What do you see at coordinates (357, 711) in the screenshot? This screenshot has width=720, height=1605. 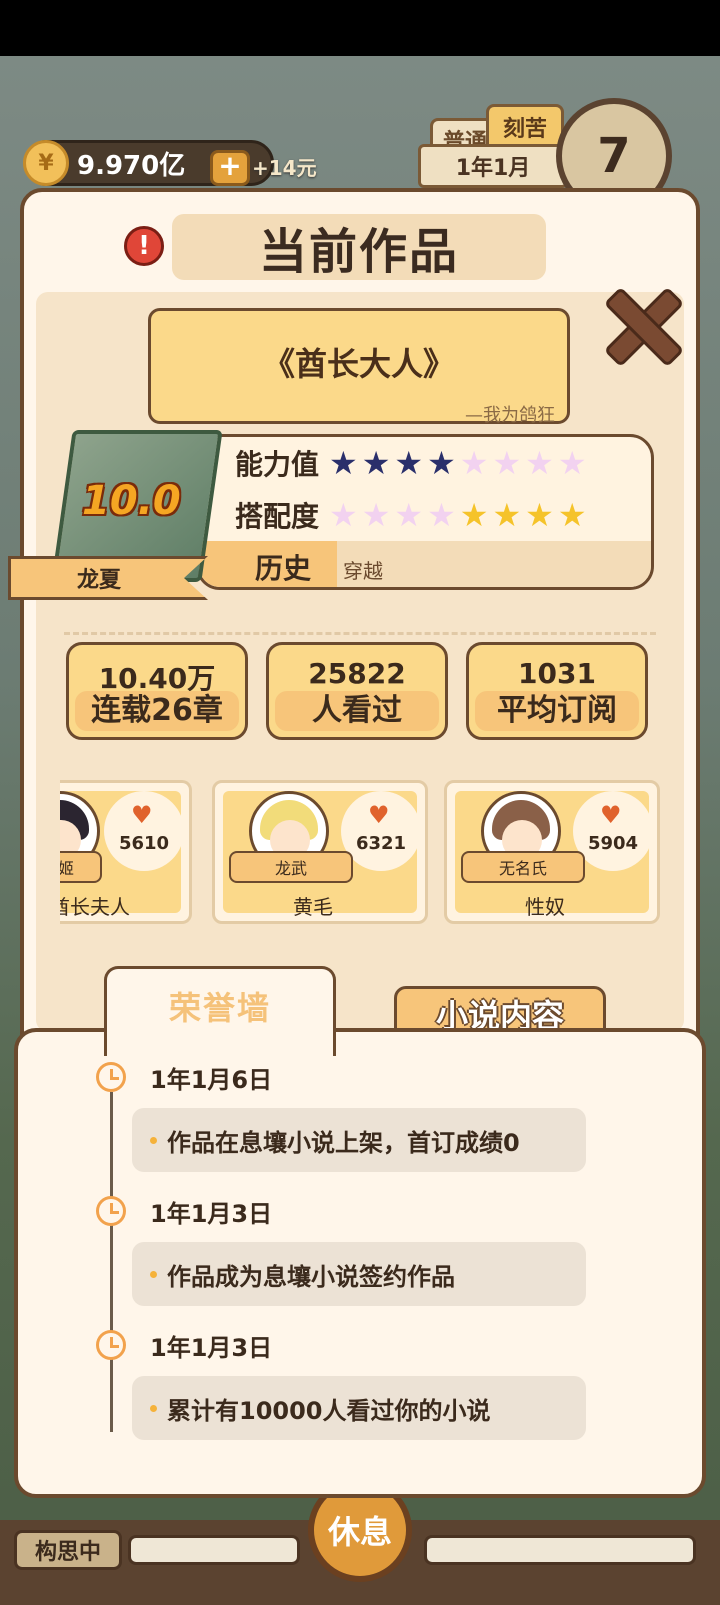 I see `stat-label: 人看过` at bounding box center [357, 711].